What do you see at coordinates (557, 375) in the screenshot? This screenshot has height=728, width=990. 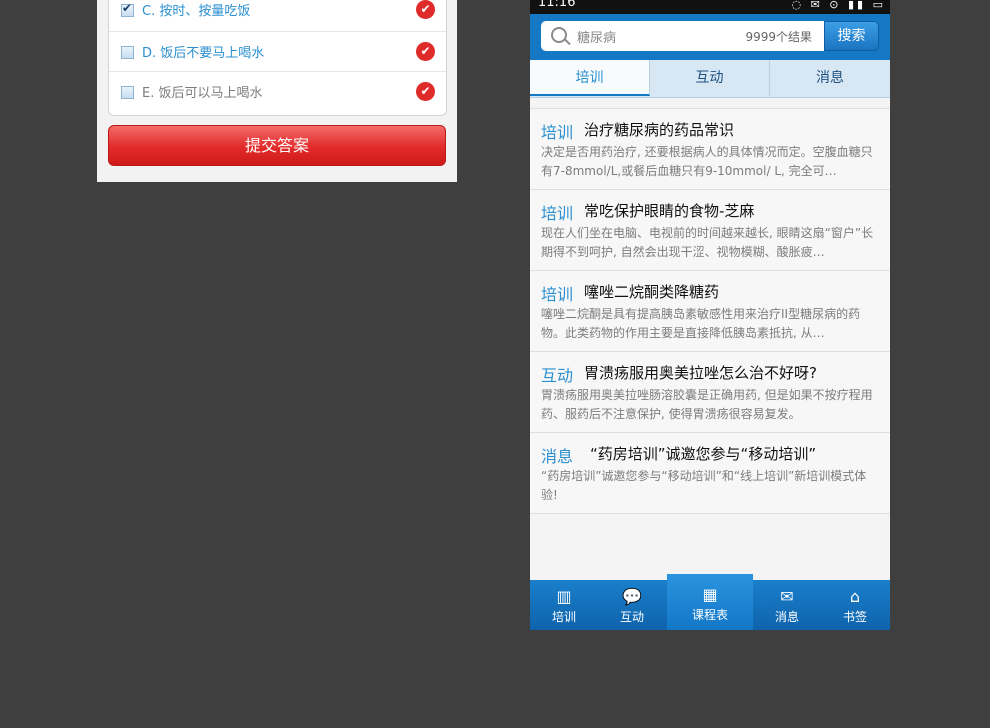 I see `item-category: 互动` at bounding box center [557, 375].